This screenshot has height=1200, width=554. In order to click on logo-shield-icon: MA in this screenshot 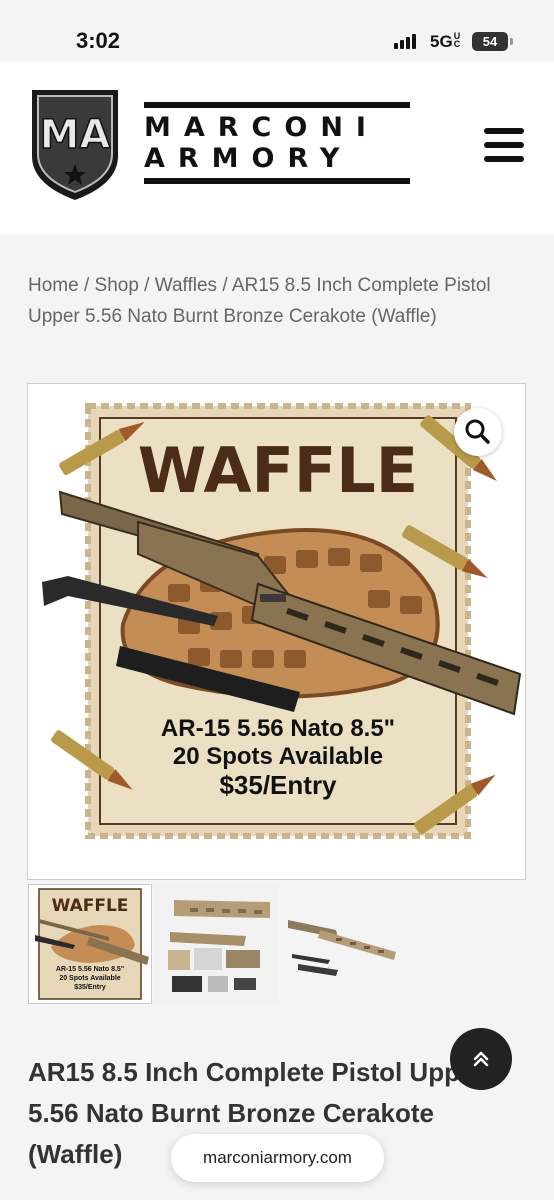, I will do `click(75, 144)`.